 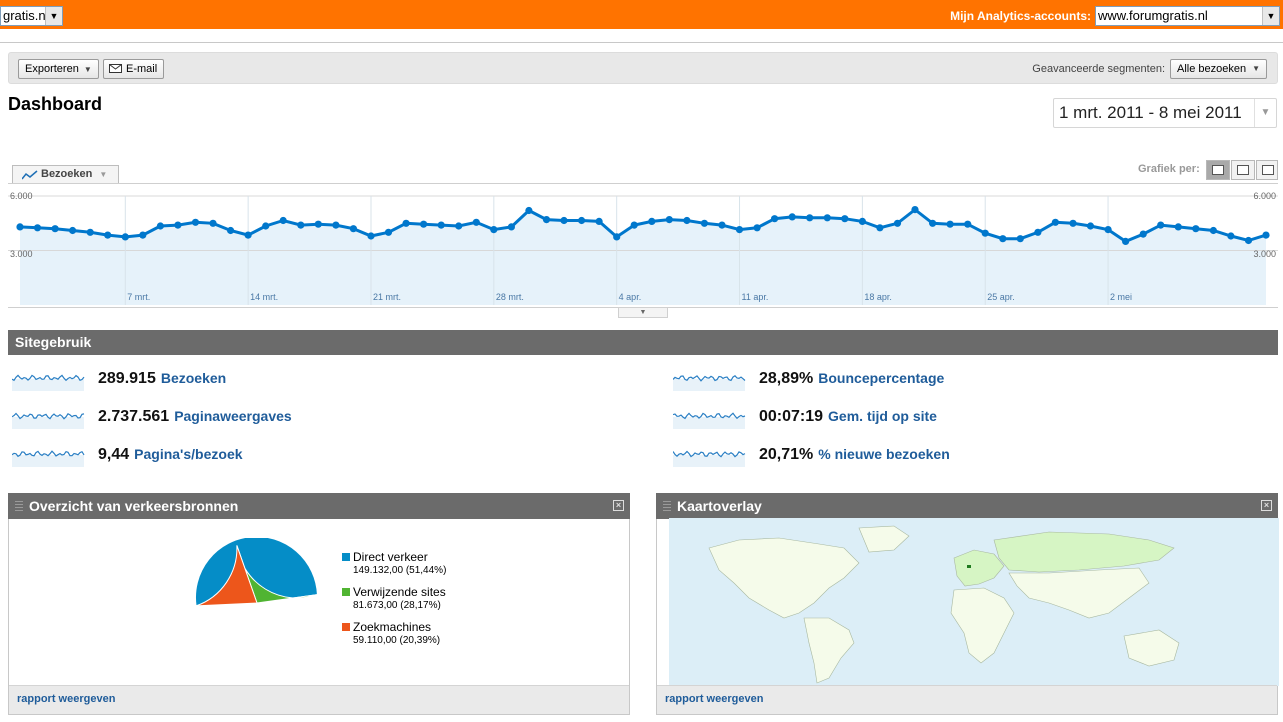 I want to click on segments-select: Alle bezoeken ▼, so click(x=1218, y=69).